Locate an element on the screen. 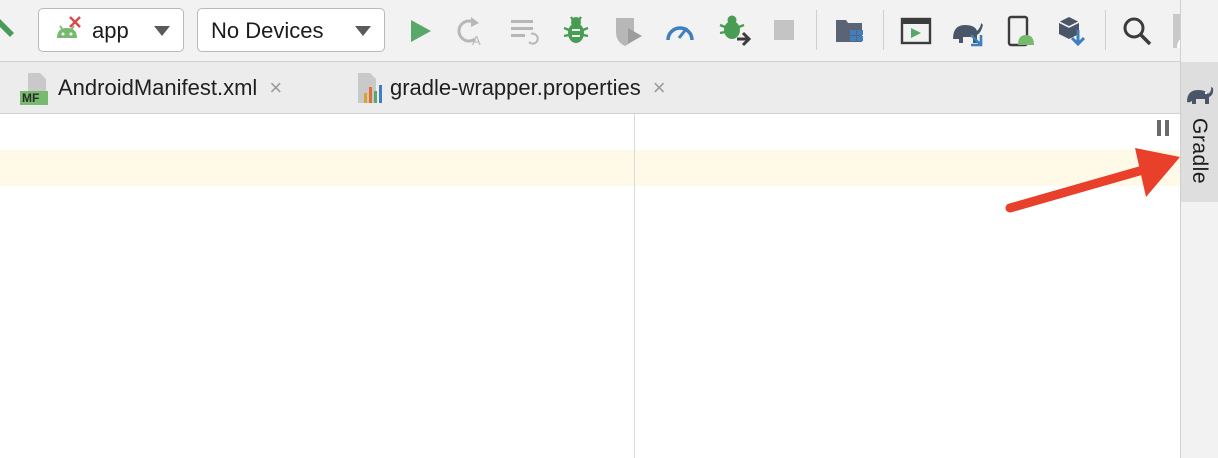 The height and width of the screenshot is (458, 1218). search-icon is located at coordinates (1137, 31).